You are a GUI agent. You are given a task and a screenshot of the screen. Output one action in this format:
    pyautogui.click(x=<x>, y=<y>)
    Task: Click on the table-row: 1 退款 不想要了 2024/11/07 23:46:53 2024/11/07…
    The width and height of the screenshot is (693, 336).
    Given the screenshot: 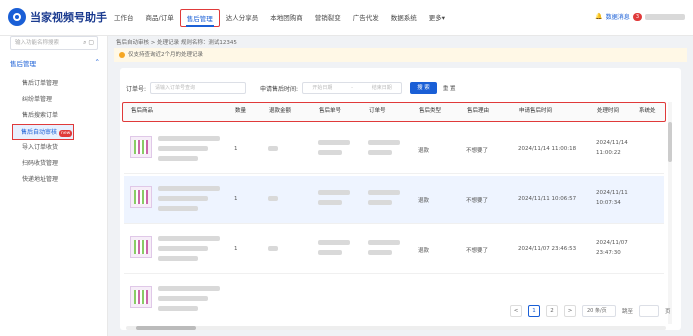 What is the action you would take?
    pyautogui.click(x=394, y=250)
    